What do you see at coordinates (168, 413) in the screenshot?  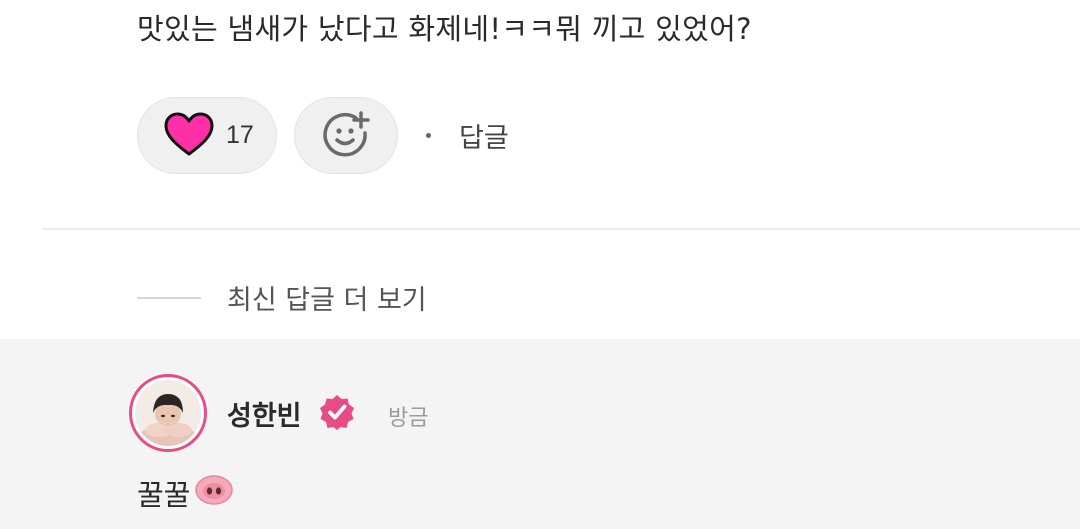 I see `avatar` at bounding box center [168, 413].